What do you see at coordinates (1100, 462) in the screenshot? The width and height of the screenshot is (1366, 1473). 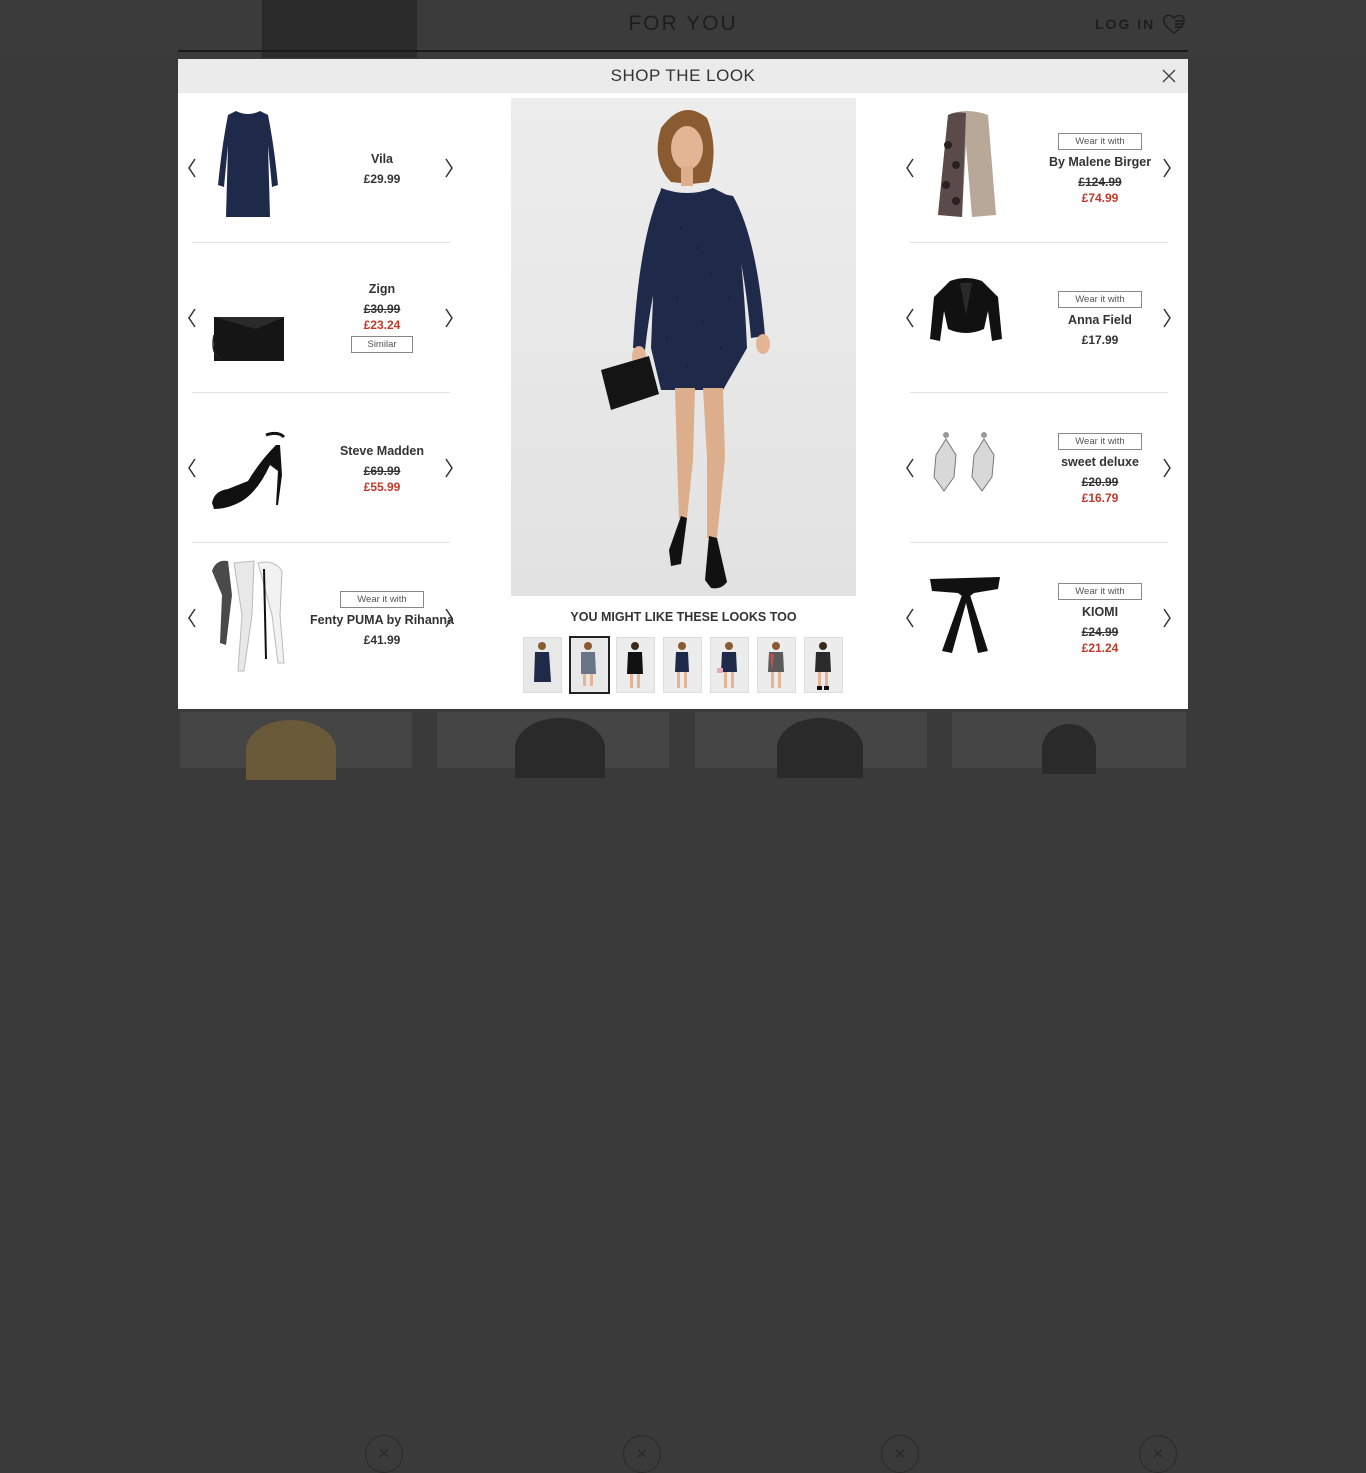 I see `product-brand: sweet deluxe` at bounding box center [1100, 462].